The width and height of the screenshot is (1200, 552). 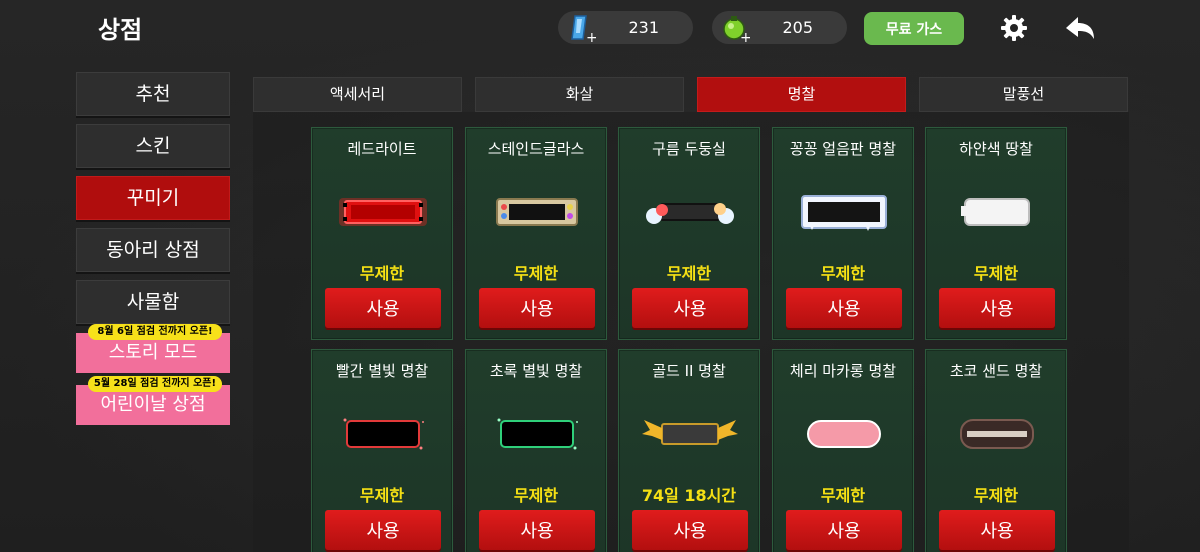 What do you see at coordinates (383, 434) in the screenshot?
I see `red-star-nameplate-icon` at bounding box center [383, 434].